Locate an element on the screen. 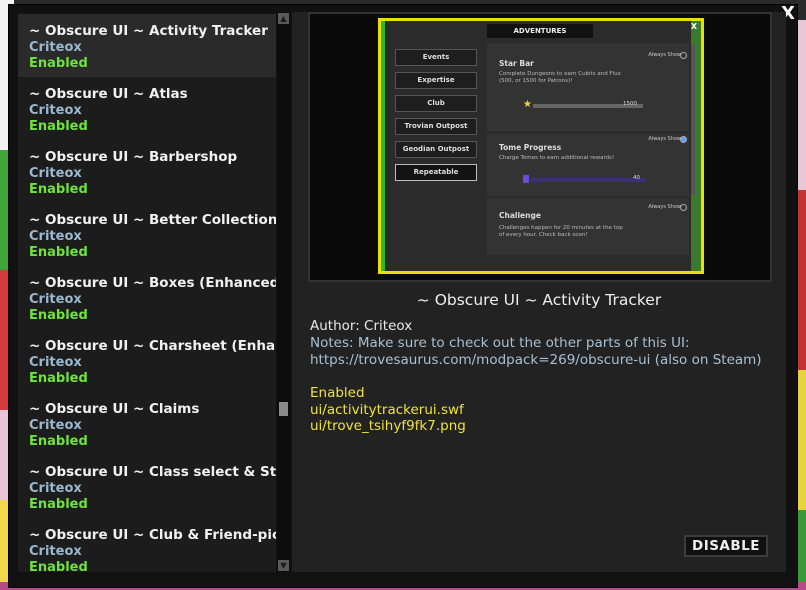 The width and height of the screenshot is (806, 590). mod-author: Author: Criteox is located at coordinates (361, 326).